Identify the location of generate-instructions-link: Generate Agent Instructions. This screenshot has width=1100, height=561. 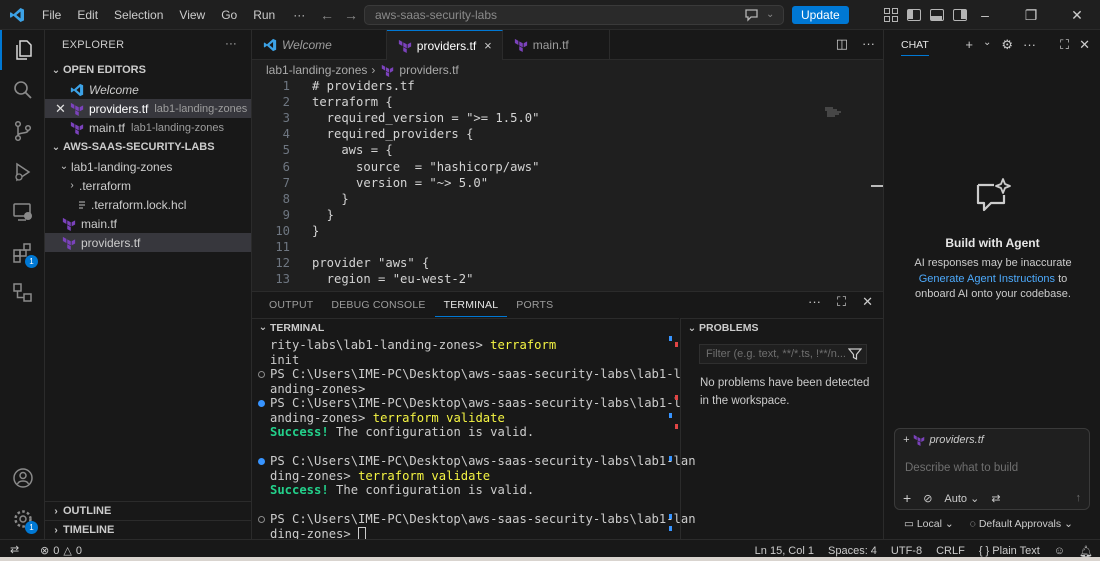
(987, 279).